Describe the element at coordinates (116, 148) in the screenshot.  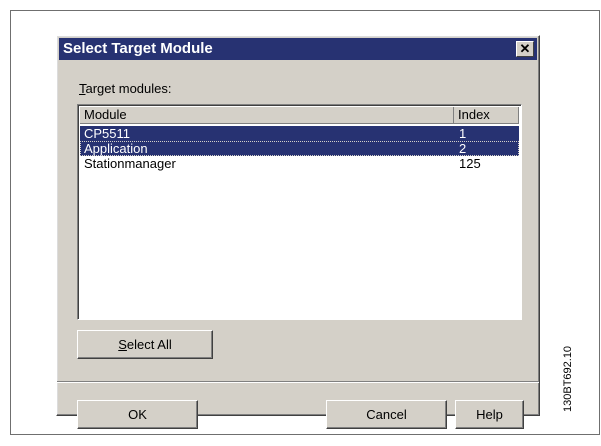
I see `list-item-module: Application` at that location.